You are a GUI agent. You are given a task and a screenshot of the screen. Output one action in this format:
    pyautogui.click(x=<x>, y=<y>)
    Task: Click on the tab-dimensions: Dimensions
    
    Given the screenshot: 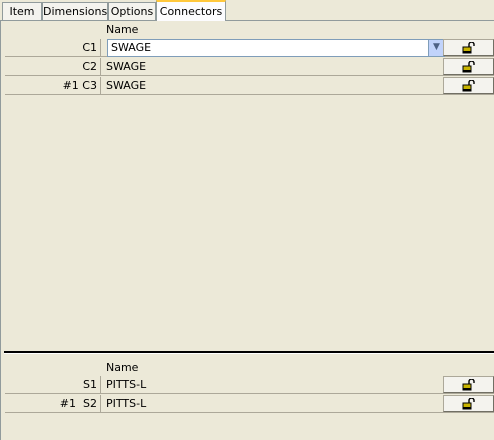 What is the action you would take?
    pyautogui.click(x=75, y=11)
    